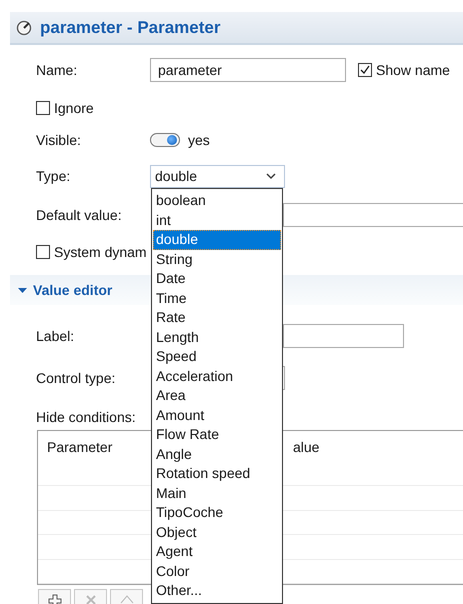 Image resolution: width=463 pixels, height=604 pixels. What do you see at coordinates (199, 140) in the screenshot?
I see `toggle-label: yes` at bounding box center [199, 140].